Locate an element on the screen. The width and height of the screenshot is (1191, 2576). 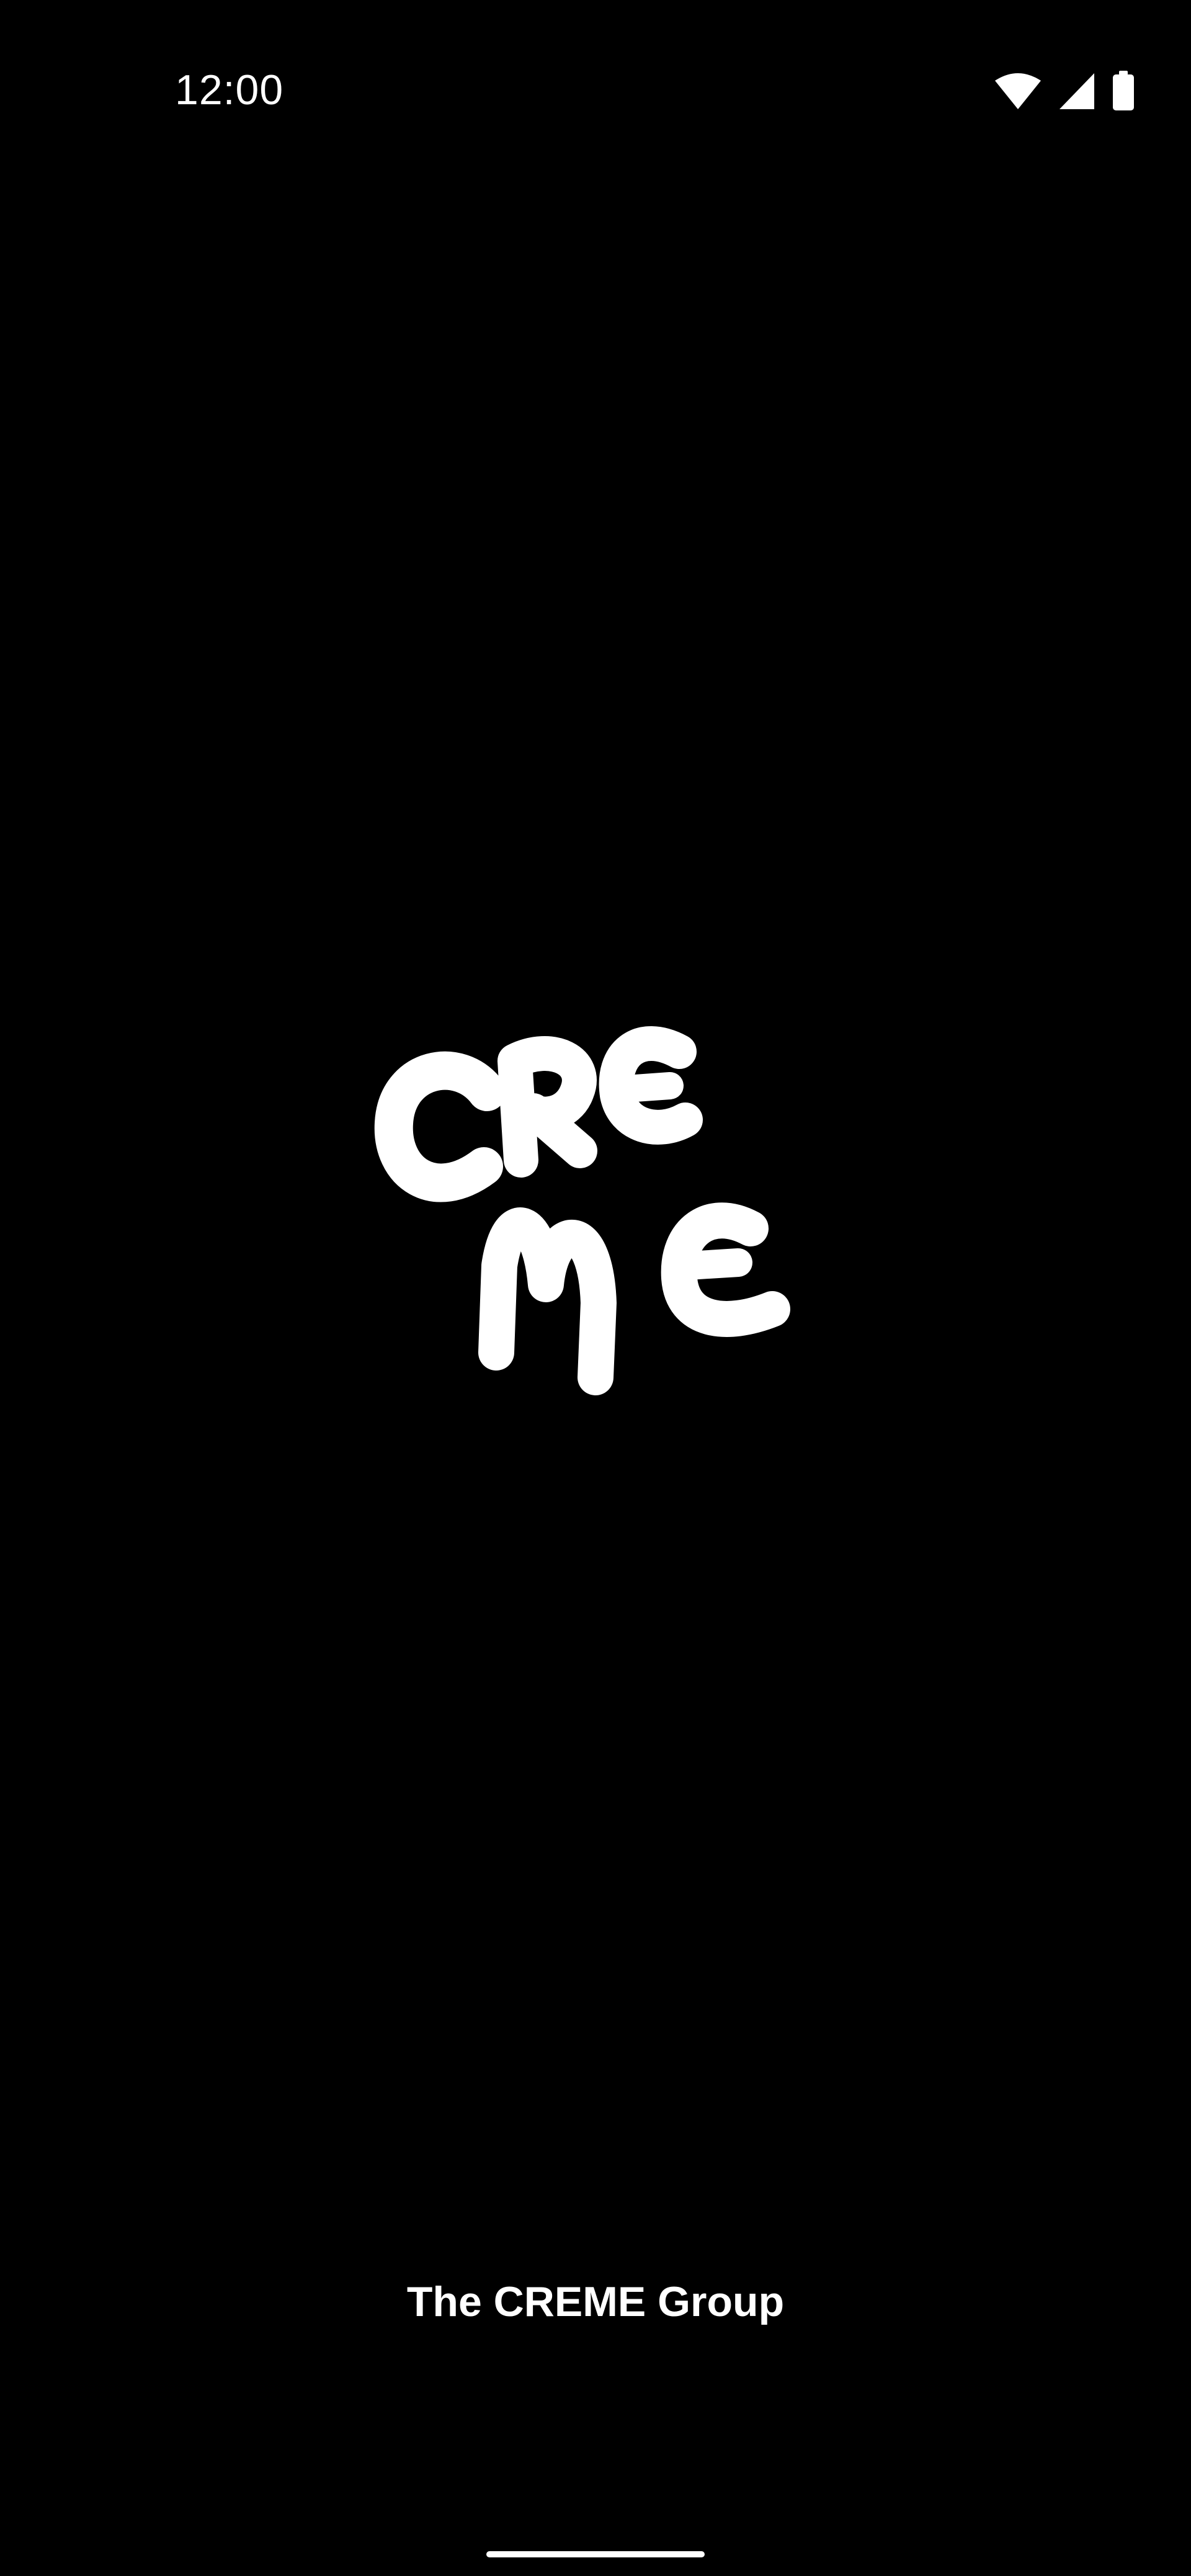
battery-icon is located at coordinates (1123, 90).